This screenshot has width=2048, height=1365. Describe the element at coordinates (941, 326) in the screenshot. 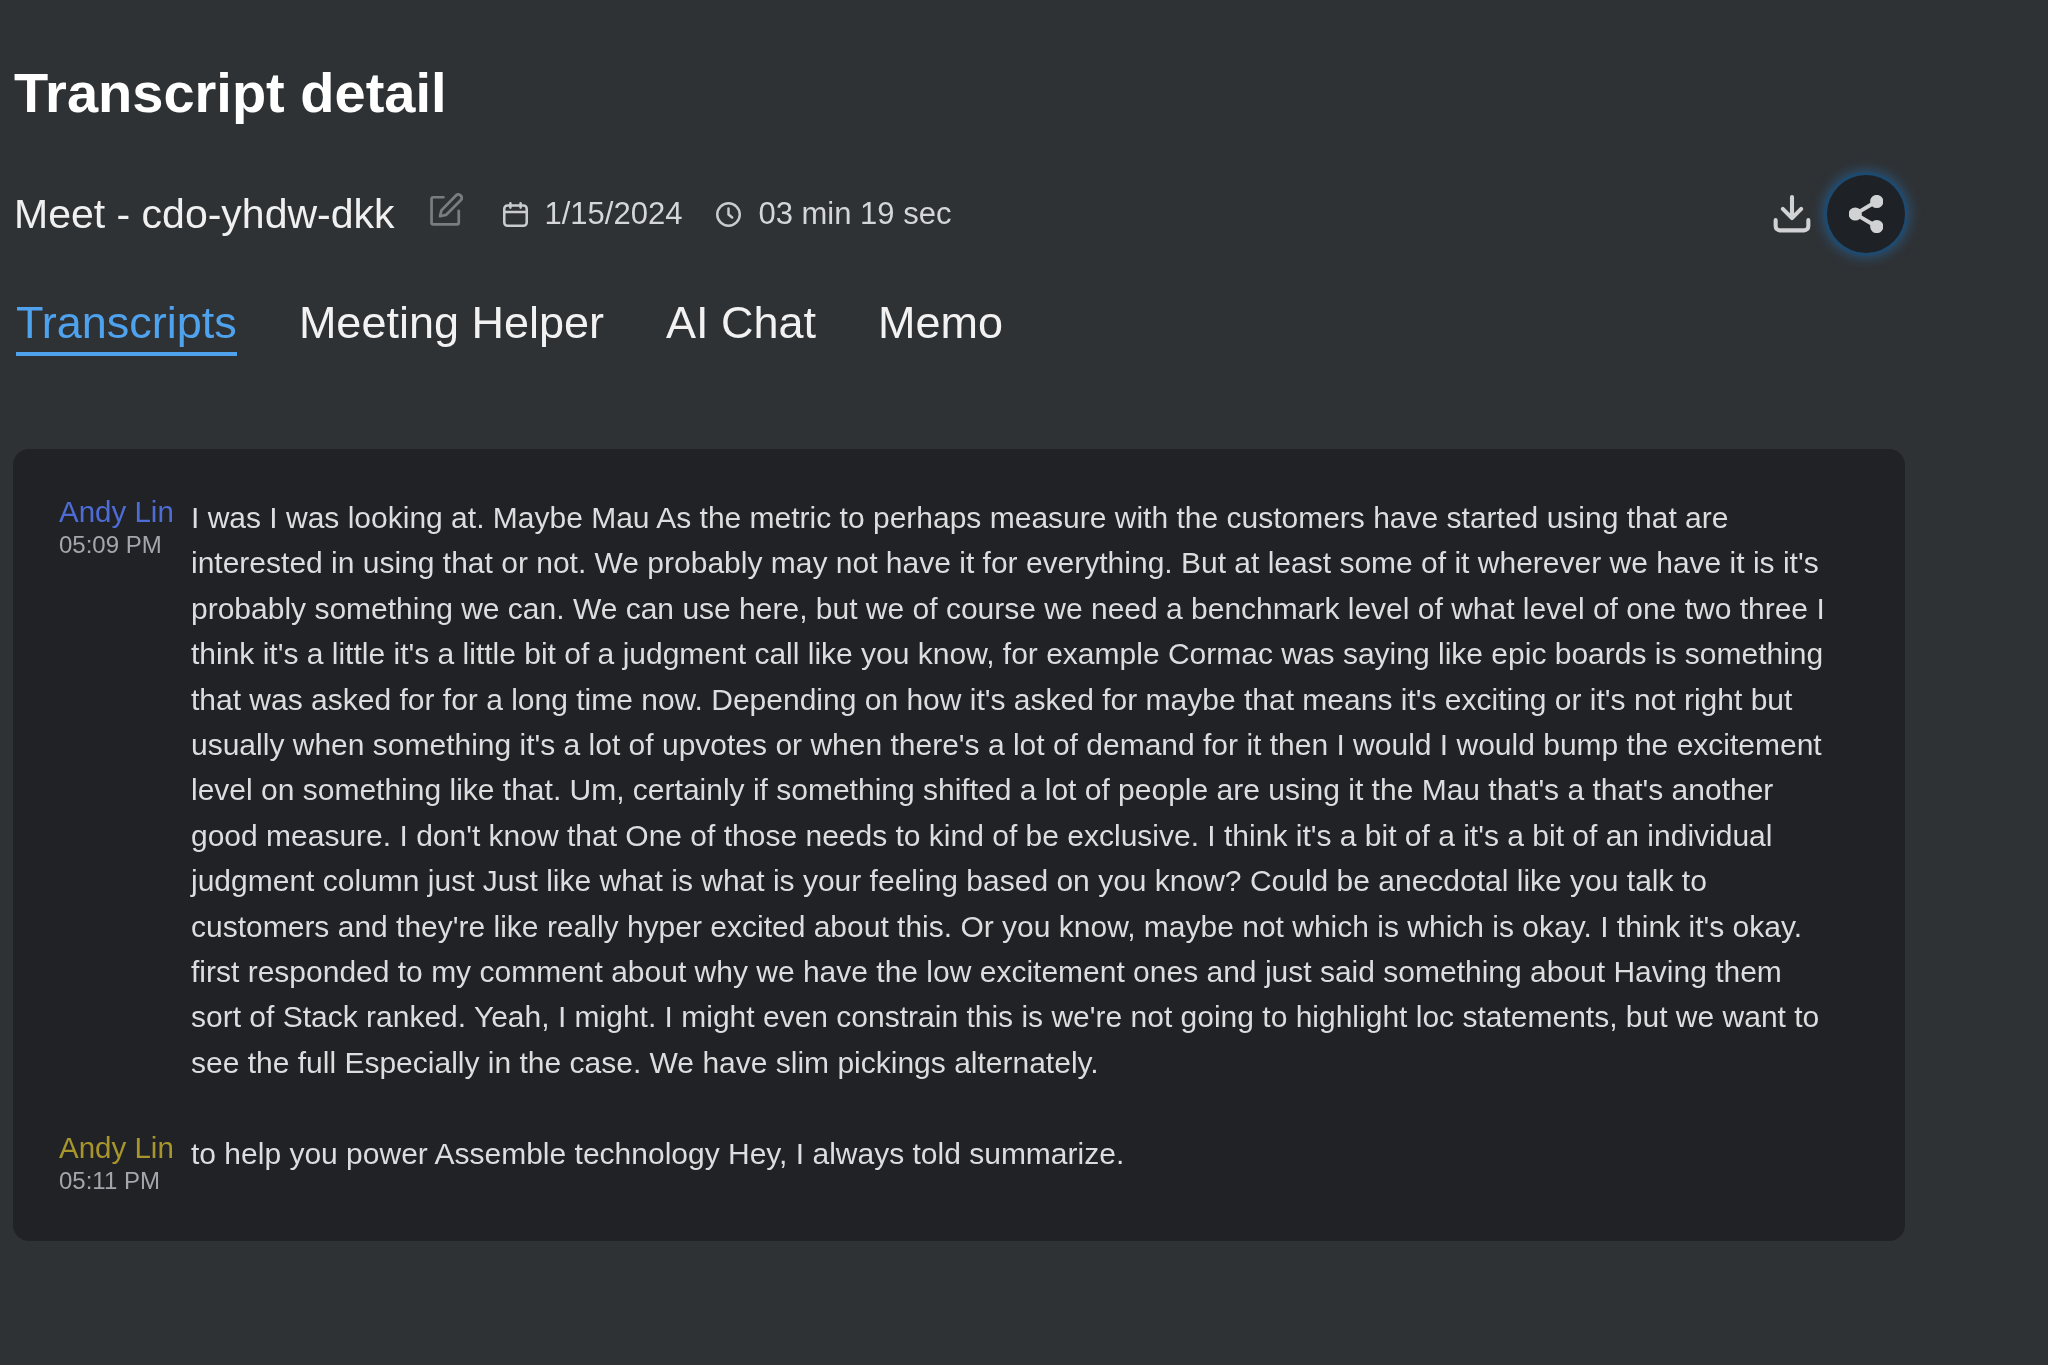

I see `tab: Memo` at that location.